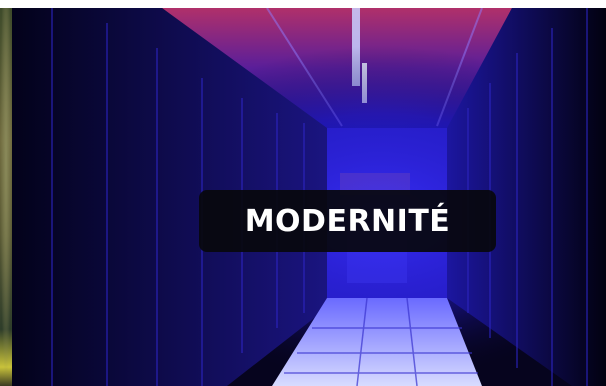 The width and height of the screenshot is (606, 386). Describe the element at coordinates (347, 221) in the screenshot. I see `slide-caption: MODERNITÉ` at that location.